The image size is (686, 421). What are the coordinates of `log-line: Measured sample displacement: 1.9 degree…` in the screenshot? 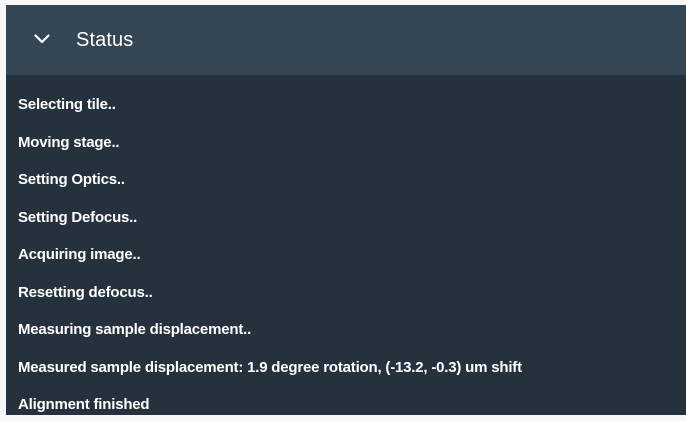 It's located at (270, 367).